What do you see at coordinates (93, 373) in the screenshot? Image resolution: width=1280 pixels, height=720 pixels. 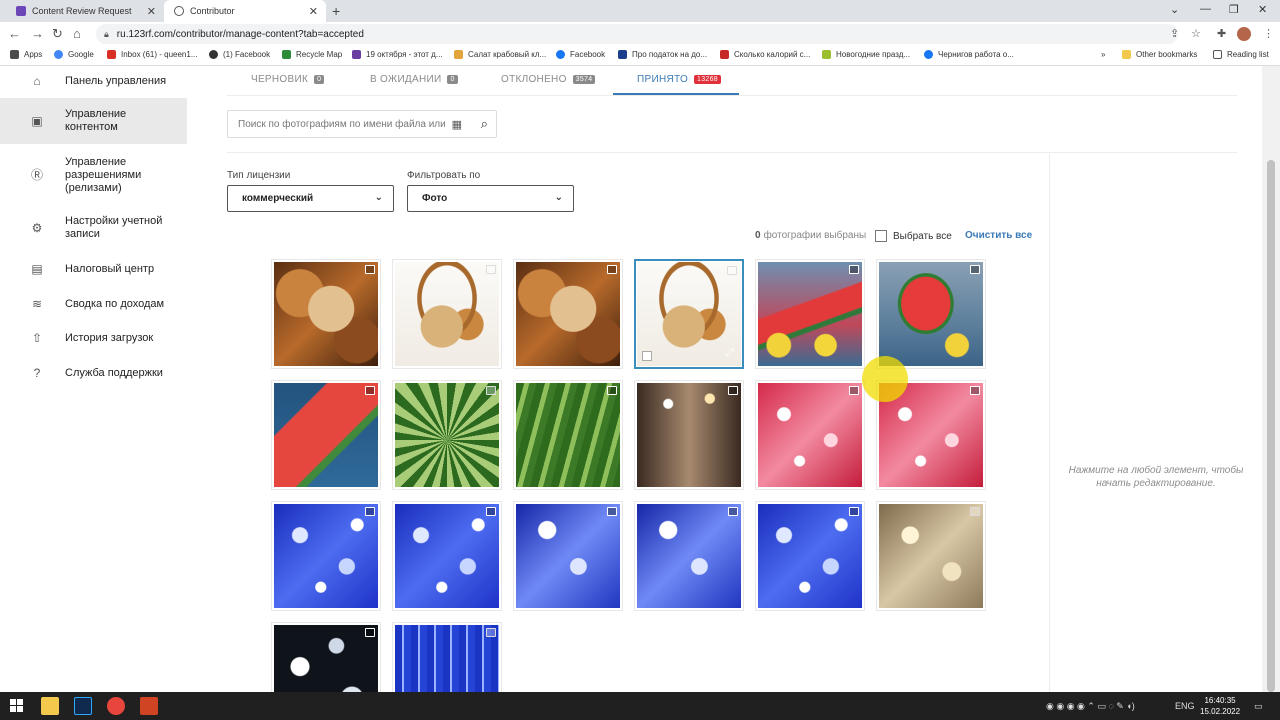 I see `sidebar-item-support: ? Служба поддержки` at bounding box center [93, 373].